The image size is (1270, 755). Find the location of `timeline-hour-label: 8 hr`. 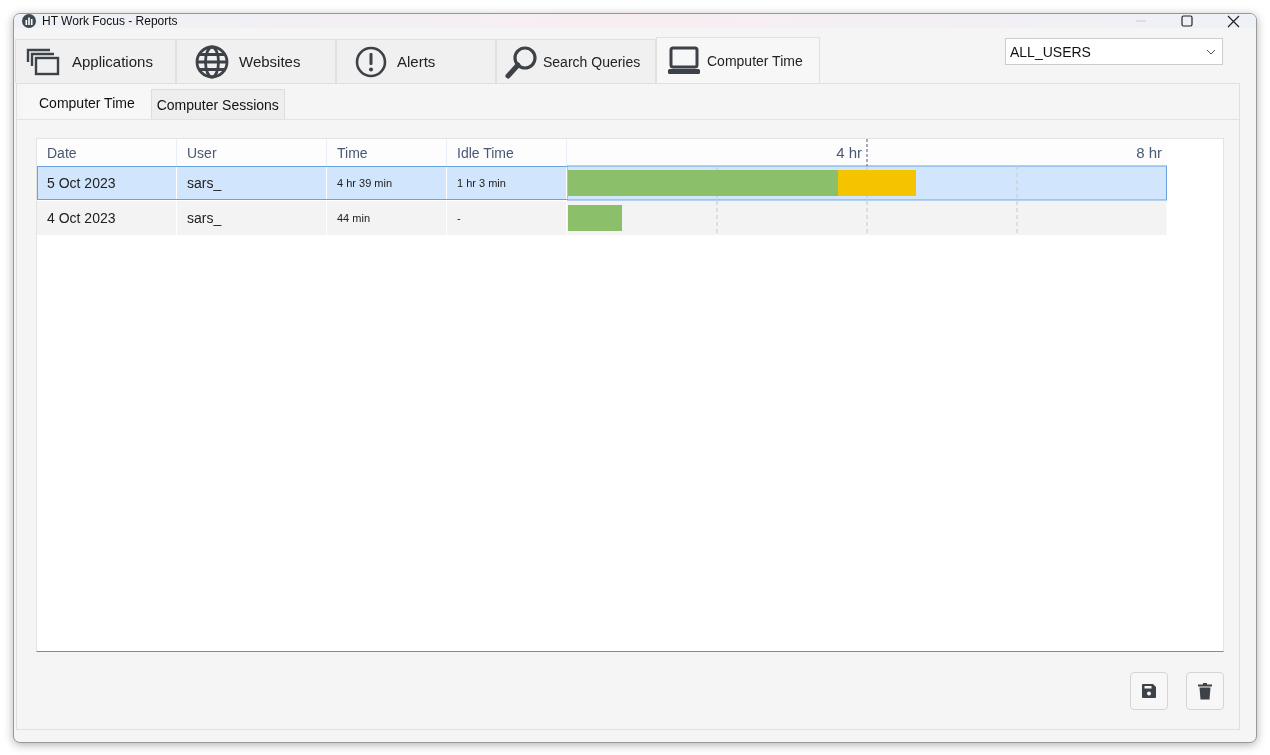

timeline-hour-label: 8 hr is located at coordinates (1149, 152).